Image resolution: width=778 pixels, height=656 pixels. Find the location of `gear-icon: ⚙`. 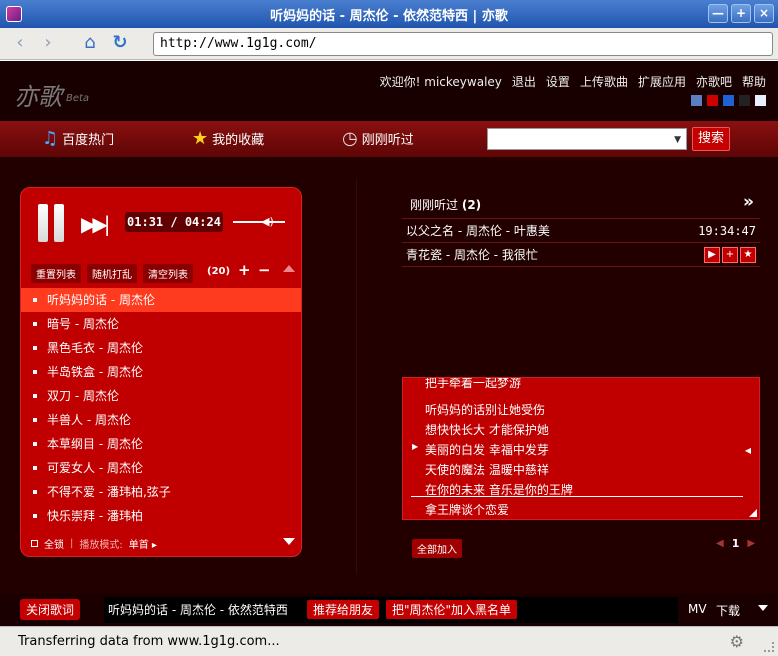

gear-icon: ⚙ is located at coordinates (737, 641).